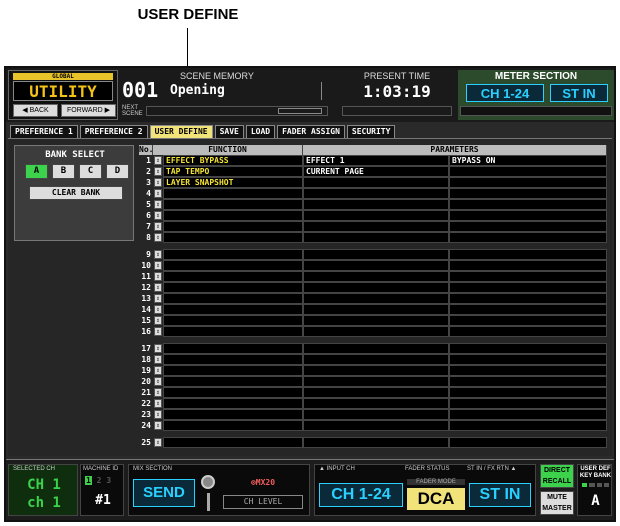 The image size is (620, 526). Describe the element at coordinates (113, 131) in the screenshot. I see `tab-preference-2: PREFERENCE 2` at that location.